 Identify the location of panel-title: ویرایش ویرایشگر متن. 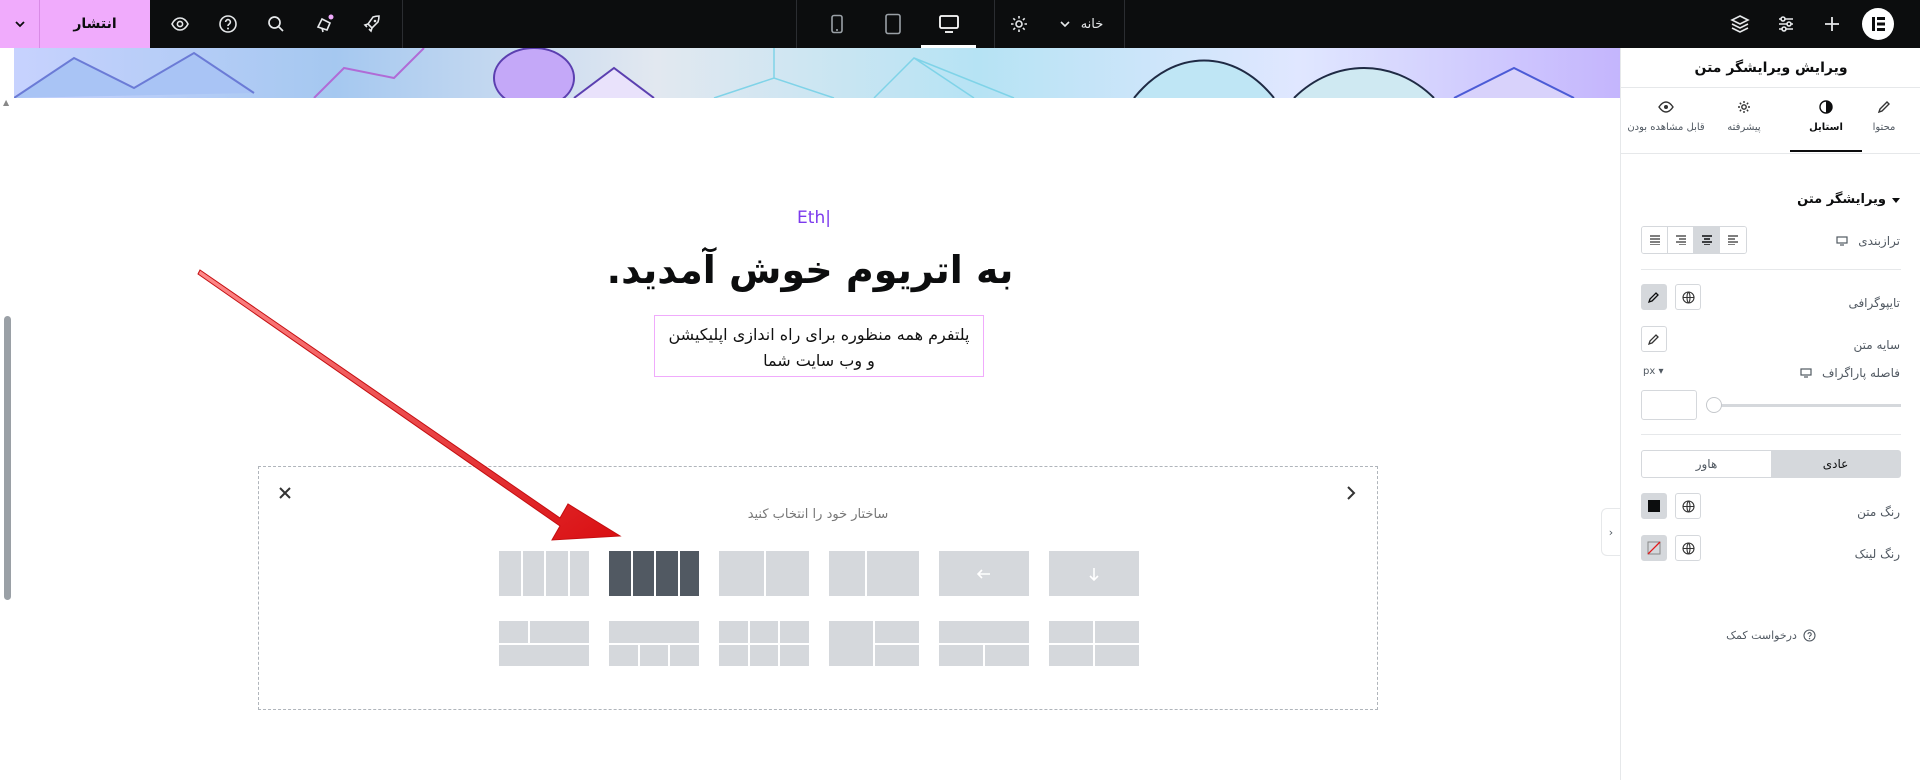
(1770, 68).